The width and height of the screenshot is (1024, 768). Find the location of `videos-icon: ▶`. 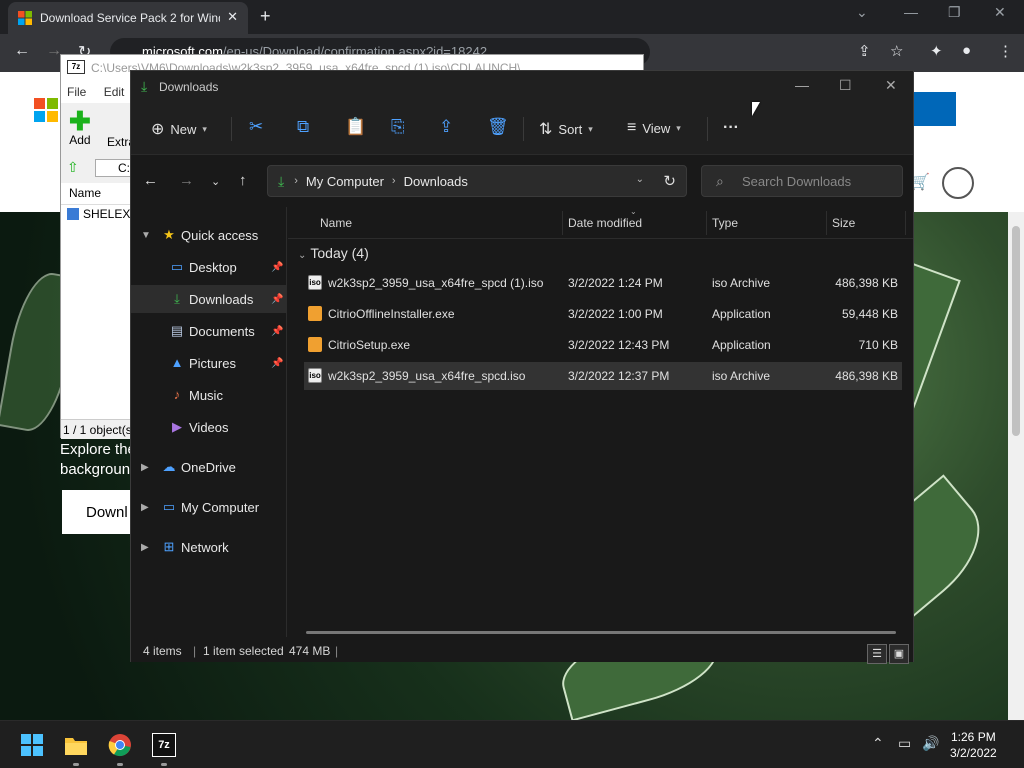

videos-icon: ▶ is located at coordinates (177, 426).